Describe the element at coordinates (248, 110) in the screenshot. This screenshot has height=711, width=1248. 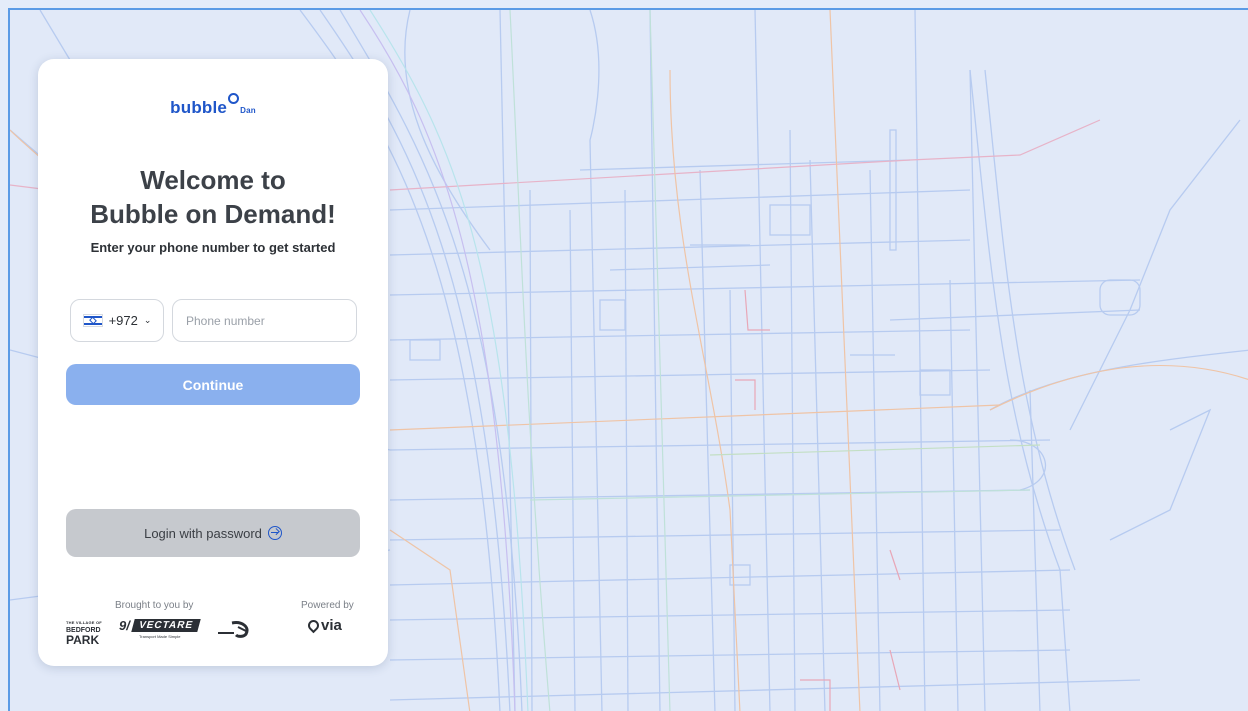
I see `logo-sub: Dan` at that location.